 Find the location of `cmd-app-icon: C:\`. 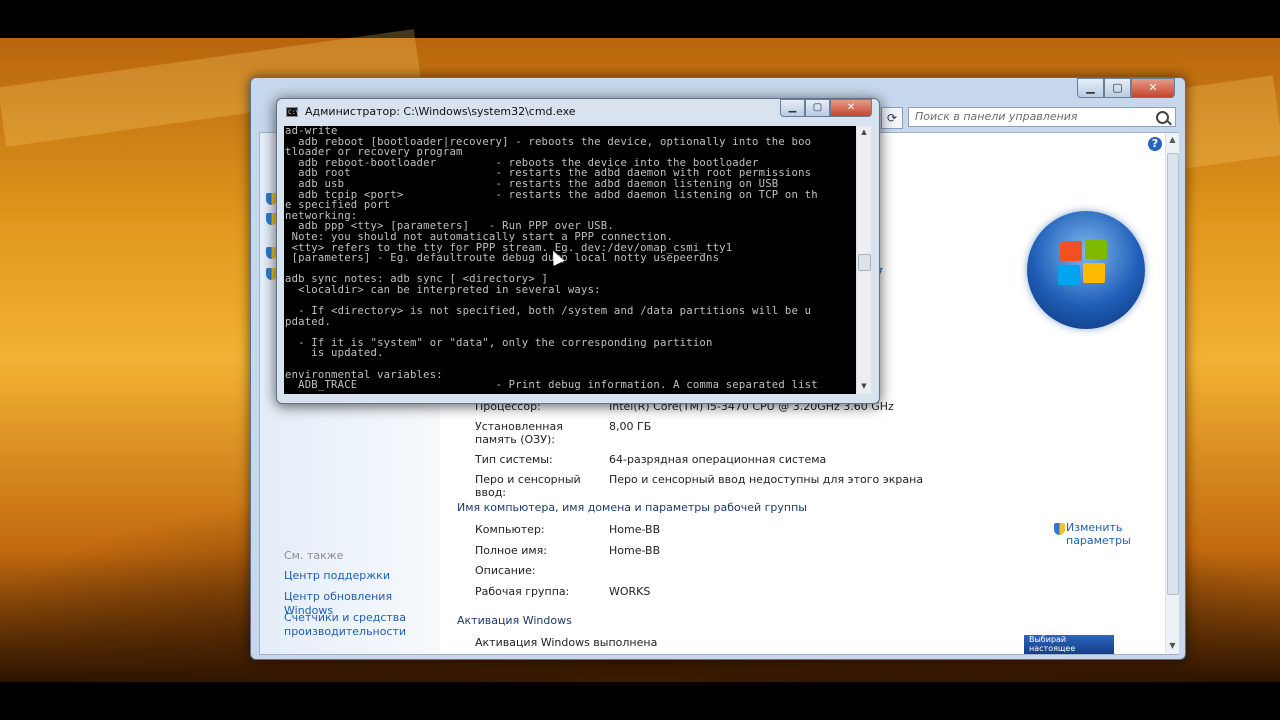

cmd-app-icon: C:\ is located at coordinates (292, 112).